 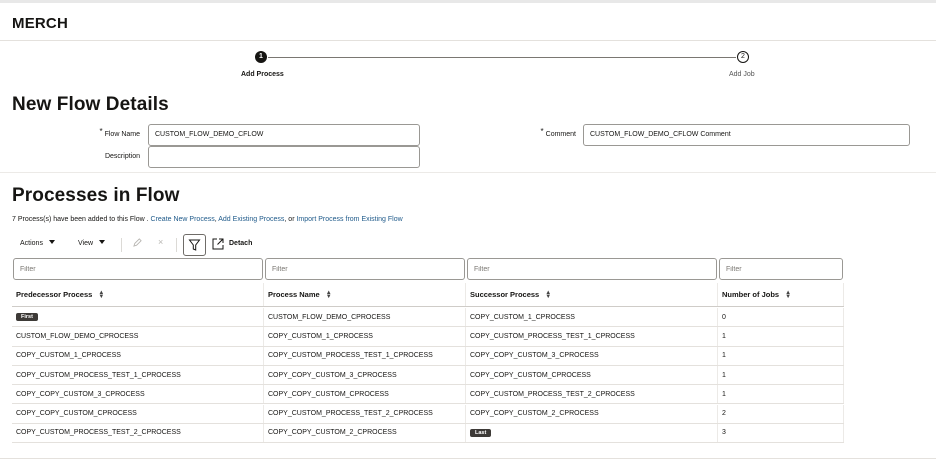 I want to click on cell-process-name: COPY_CUSTOM_1_CPROCESS, so click(x=365, y=336).